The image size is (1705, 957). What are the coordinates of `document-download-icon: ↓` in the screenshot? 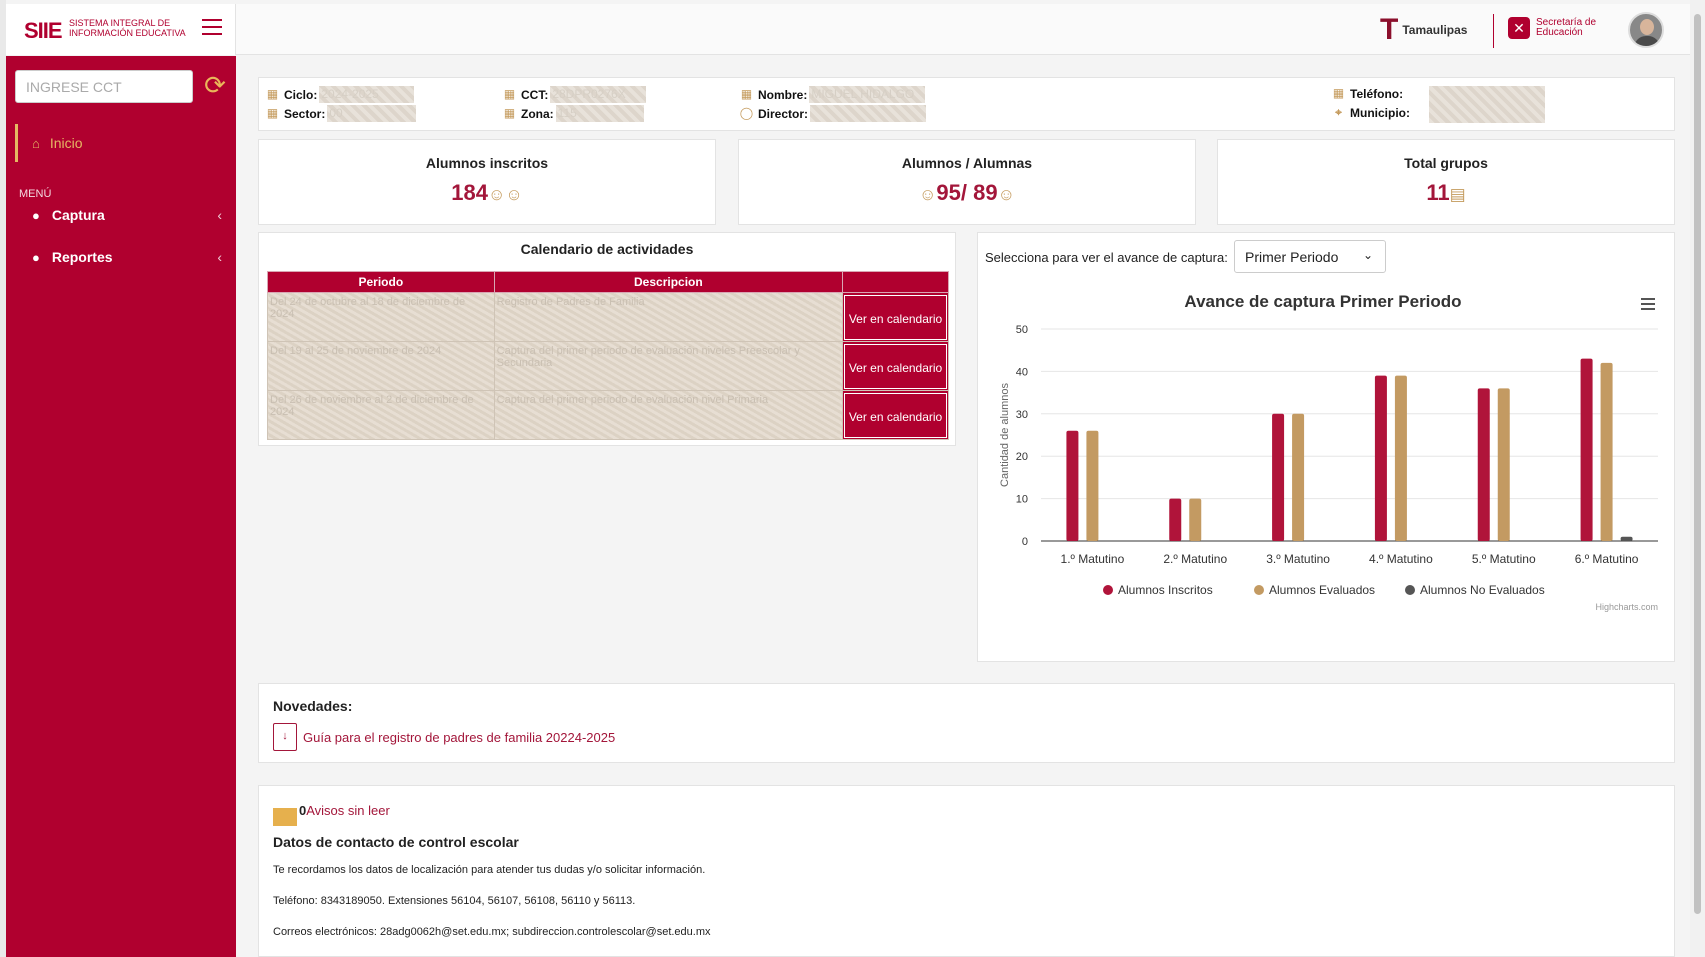 It's located at (285, 737).